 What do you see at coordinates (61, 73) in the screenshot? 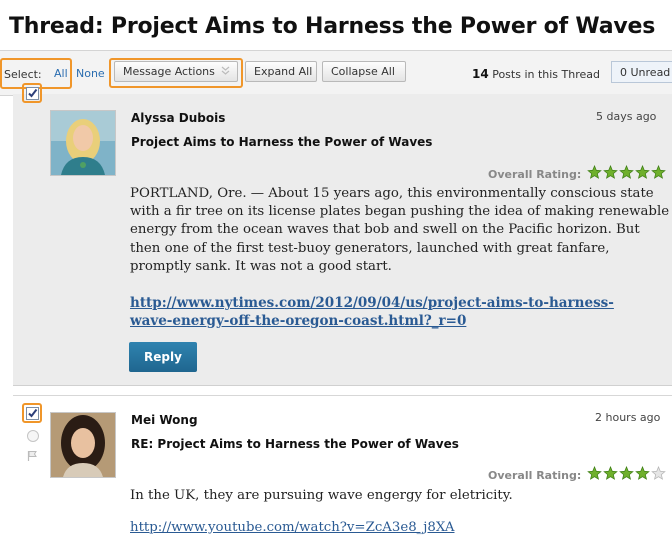
I see `select-all-link: All` at bounding box center [61, 73].